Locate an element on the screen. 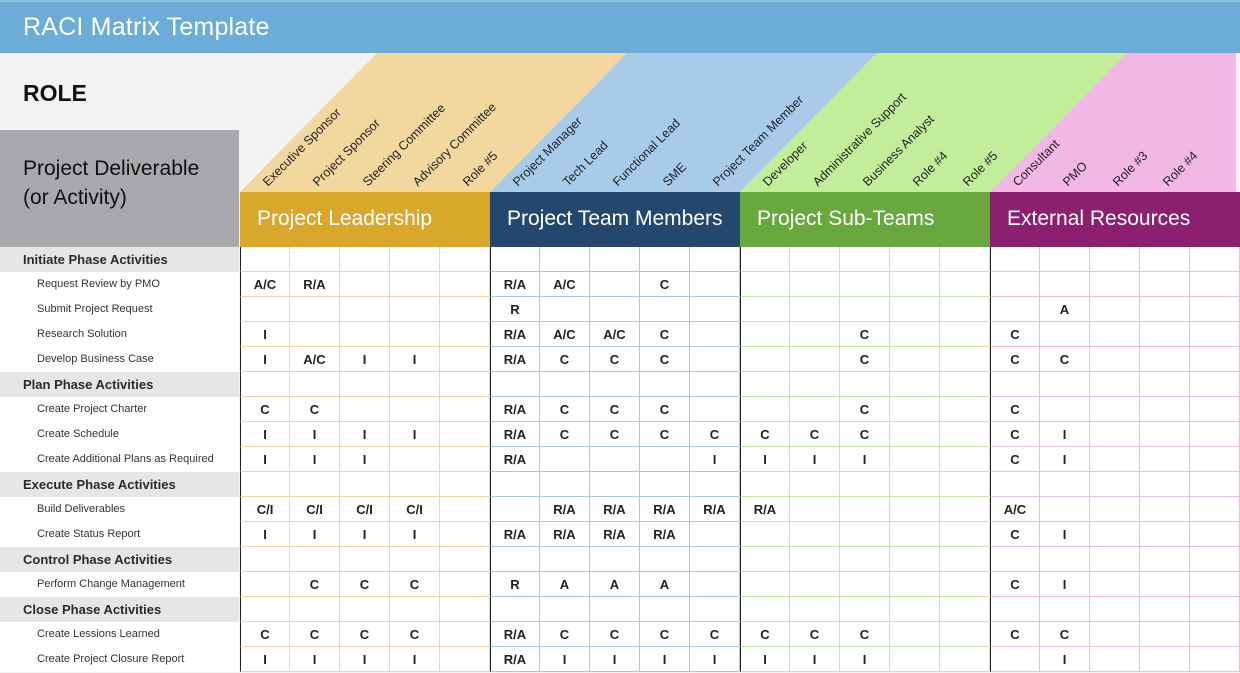 The width and height of the screenshot is (1240, 673). raci-cell: C/I is located at coordinates (265, 509).